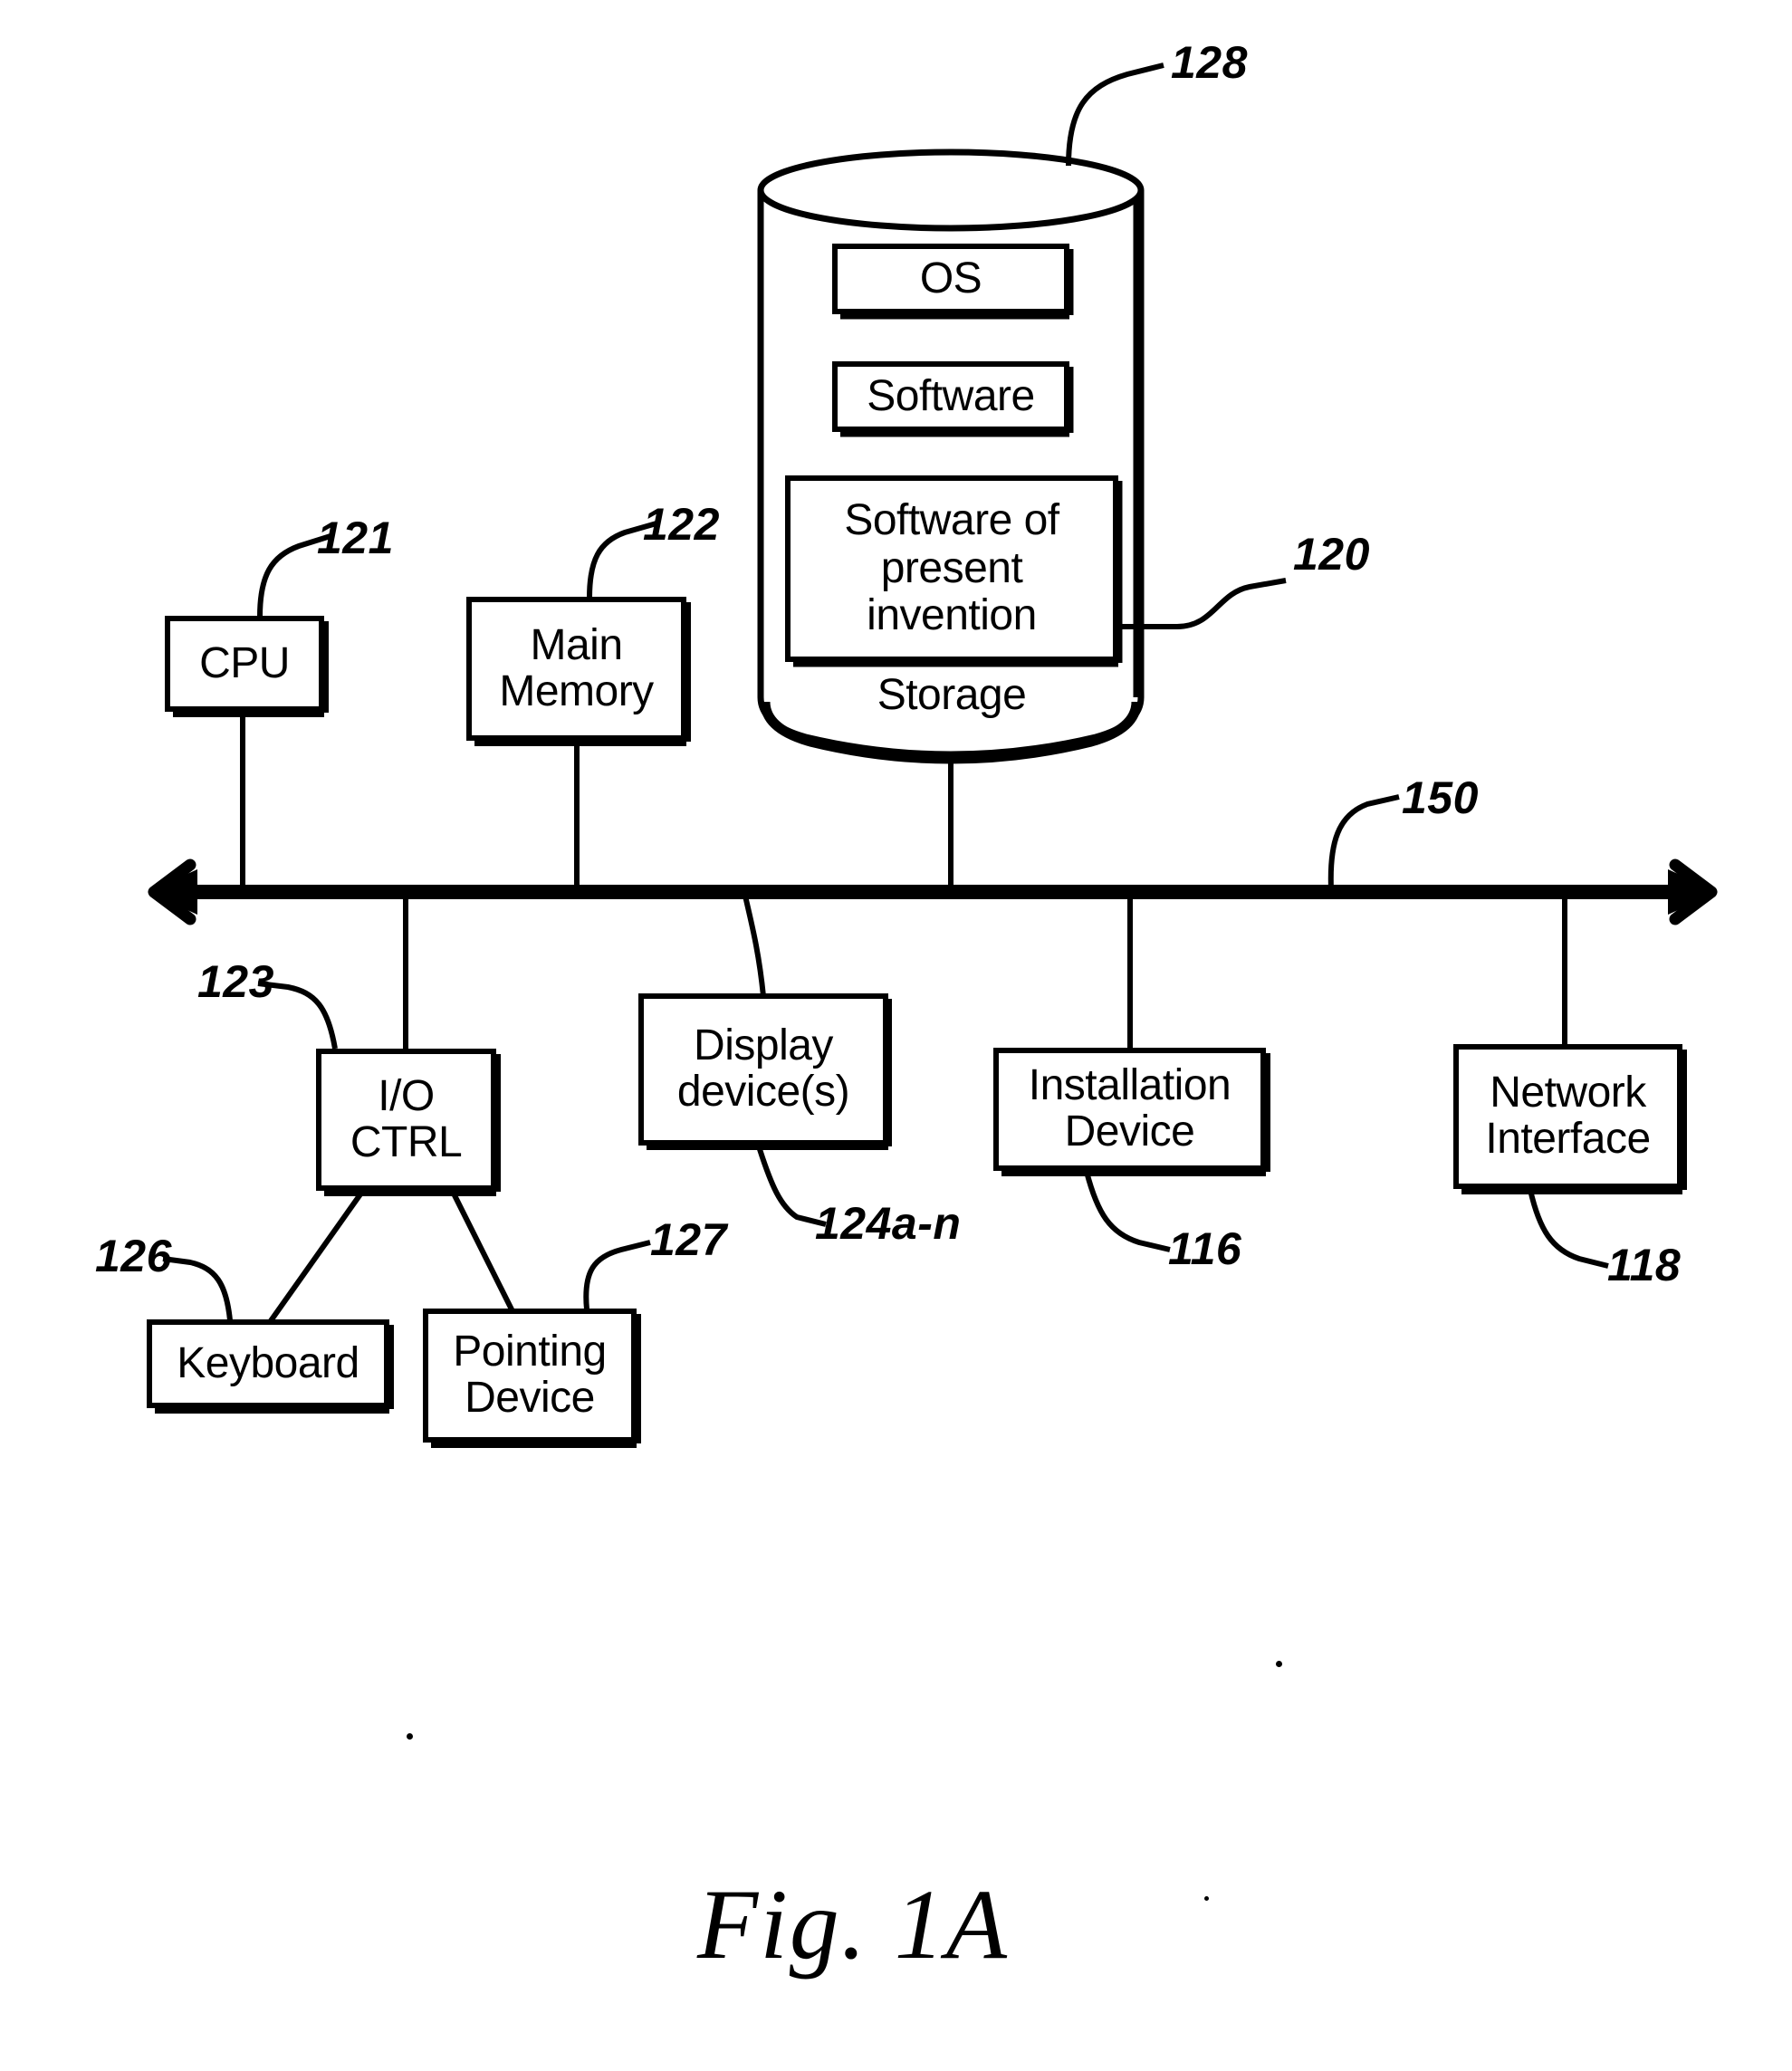 Image resolution: width=1792 pixels, height=2071 pixels. I want to click on ref-numeral-116: 116, so click(1205, 1248).